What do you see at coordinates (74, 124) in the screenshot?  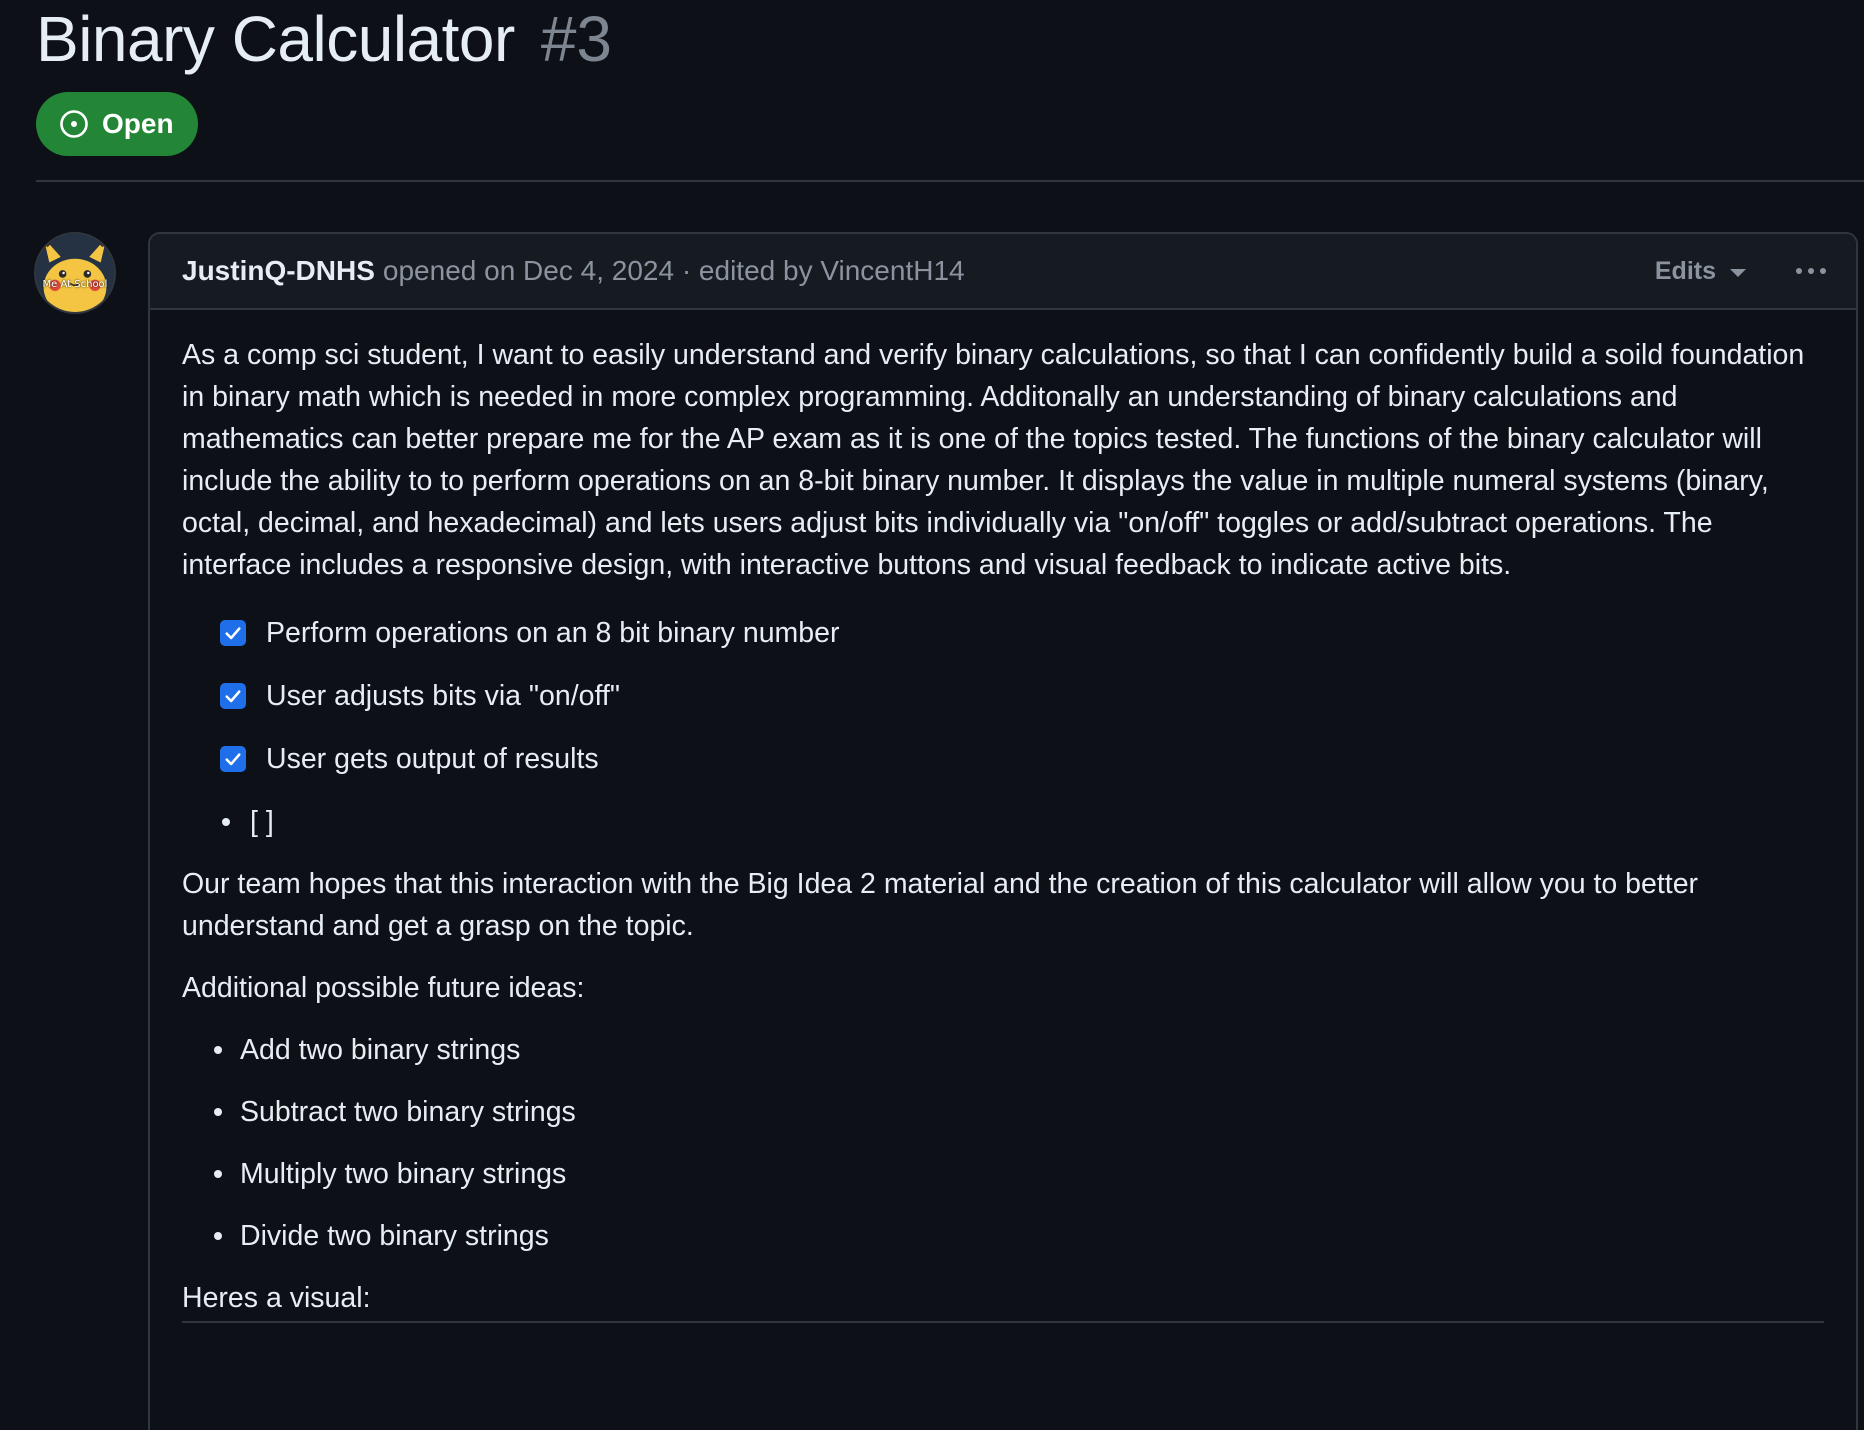 I see `issue-opened-icon` at bounding box center [74, 124].